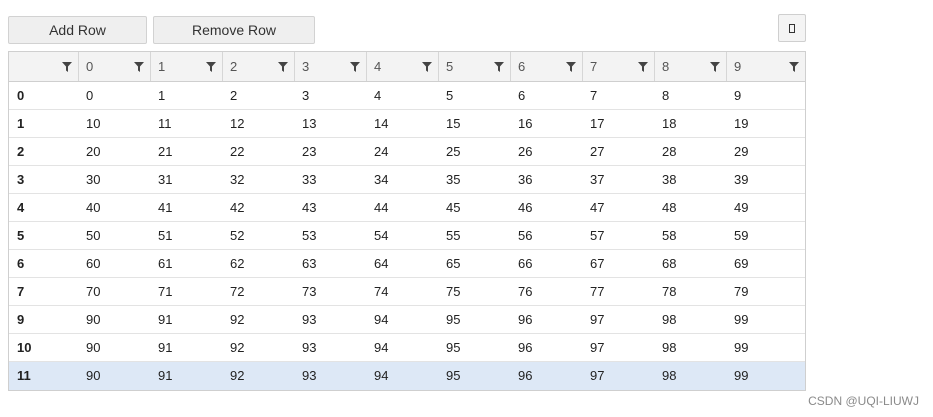 The height and width of the screenshot is (417, 933). What do you see at coordinates (259, 263) in the screenshot?
I see `table-cell: 62` at bounding box center [259, 263].